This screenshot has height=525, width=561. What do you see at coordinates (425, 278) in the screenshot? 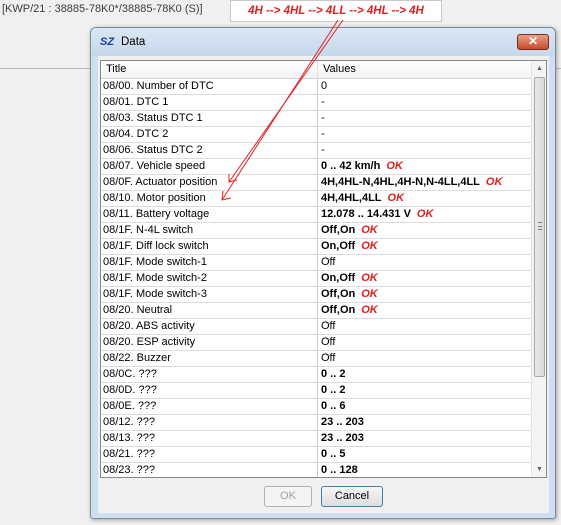
I see `row-value: On,Off OK` at bounding box center [425, 278].